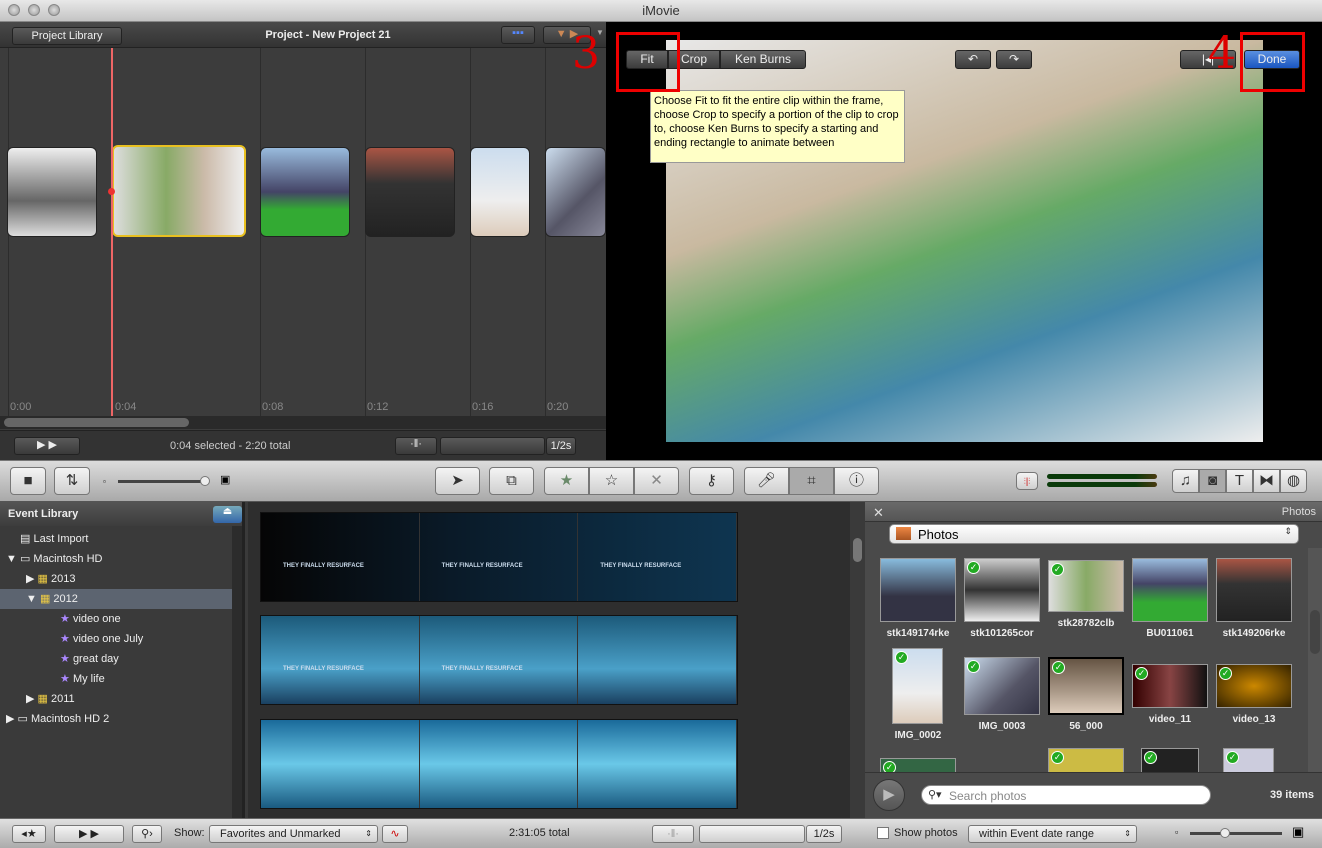  Describe the element at coordinates (457, 481) in the screenshot. I see `select-tool-button: ➤` at that location.